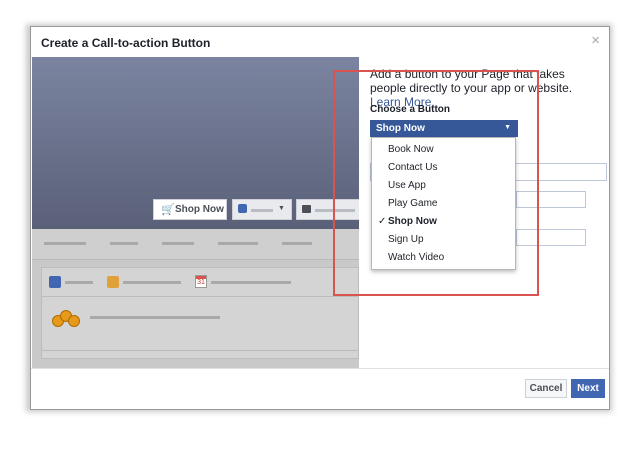 Image resolution: width=628 pixels, height=472 pixels. I want to click on composer-tabs: 31, so click(200, 282).